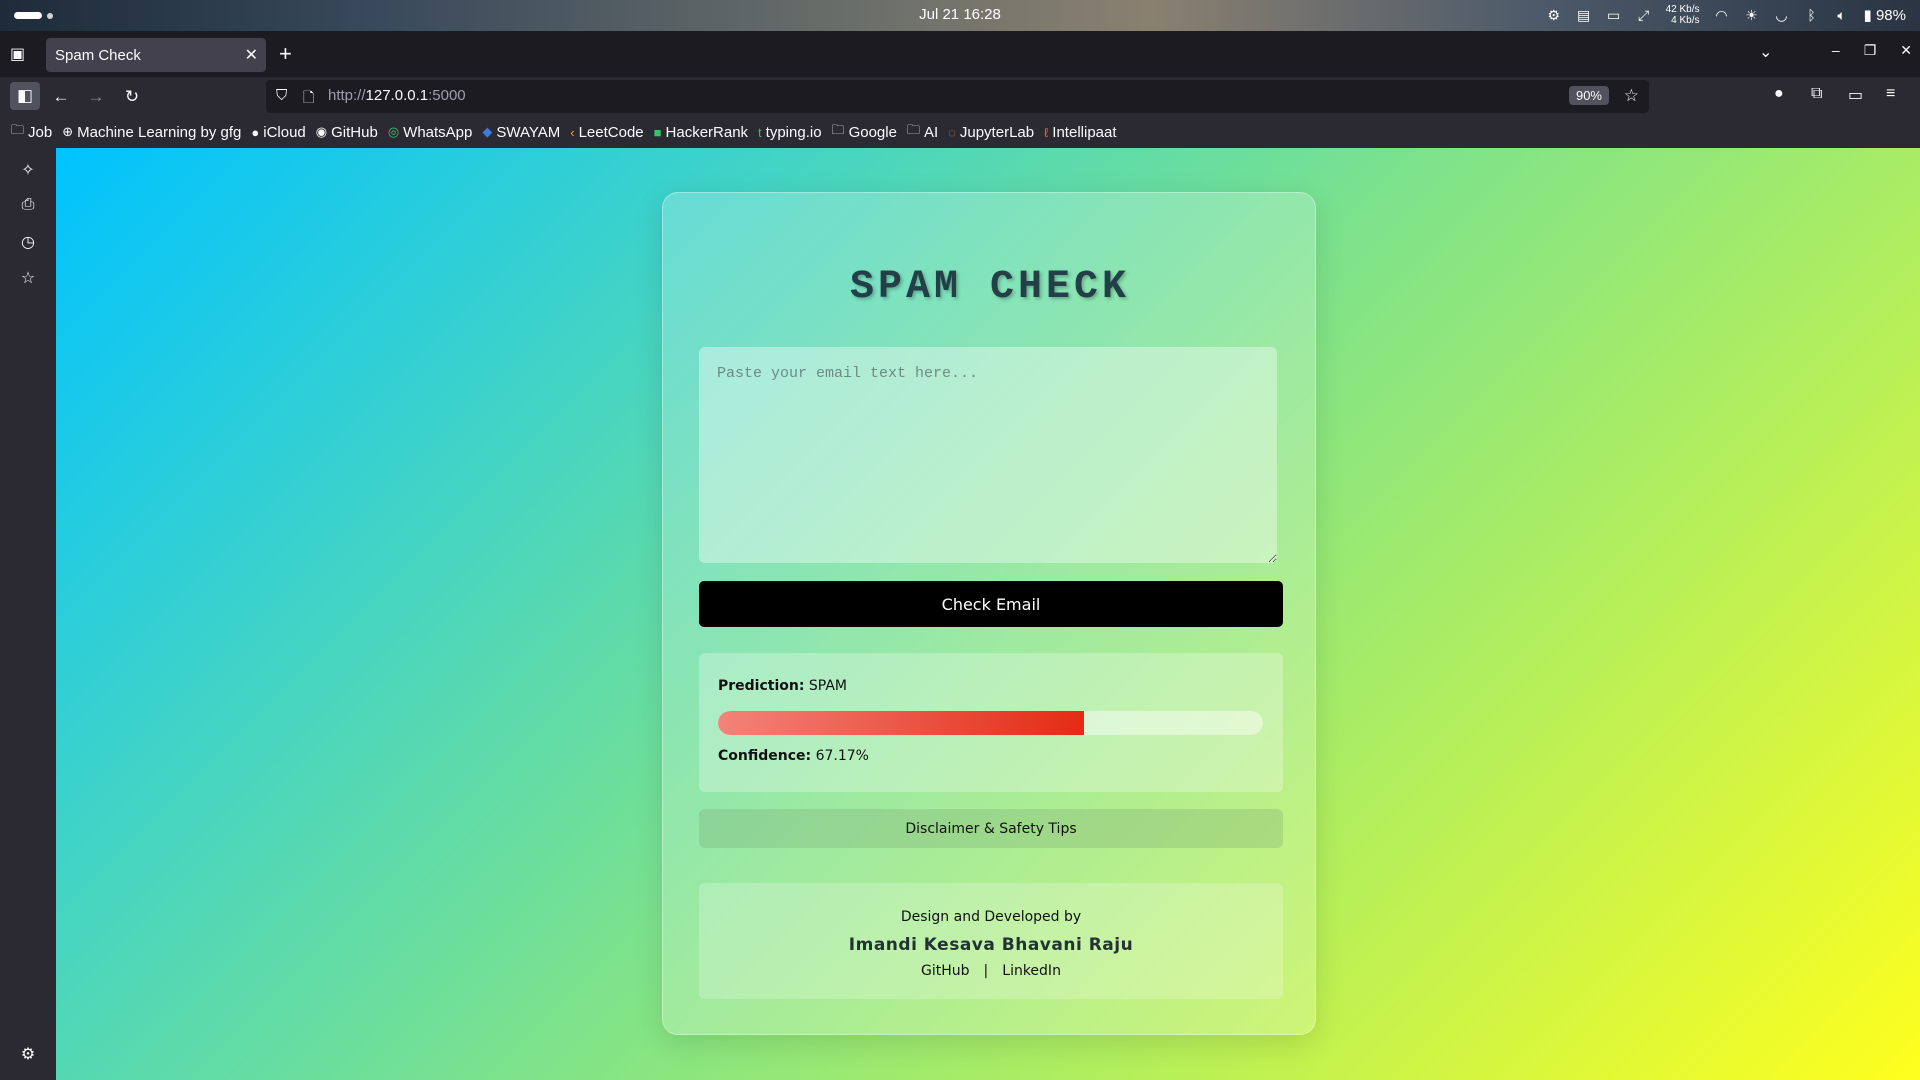 The image size is (1920, 1080). I want to click on url-bar: ⛉ 🗋︎ http://127.0.0.1:5000 90% ☆, so click(957, 96).